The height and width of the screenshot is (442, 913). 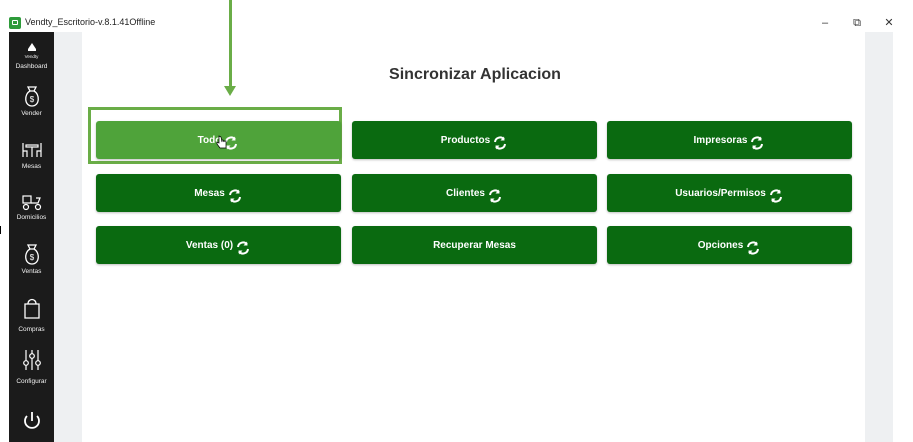 I want to click on sidebar-item-ventas: $ Ventas, so click(x=31, y=258).